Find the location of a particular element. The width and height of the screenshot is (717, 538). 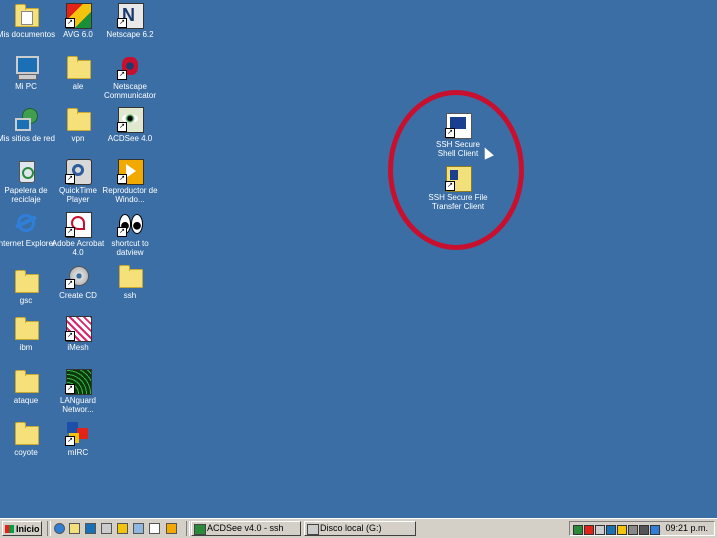

task-label: Disco local (G:) is located at coordinates (351, 528).